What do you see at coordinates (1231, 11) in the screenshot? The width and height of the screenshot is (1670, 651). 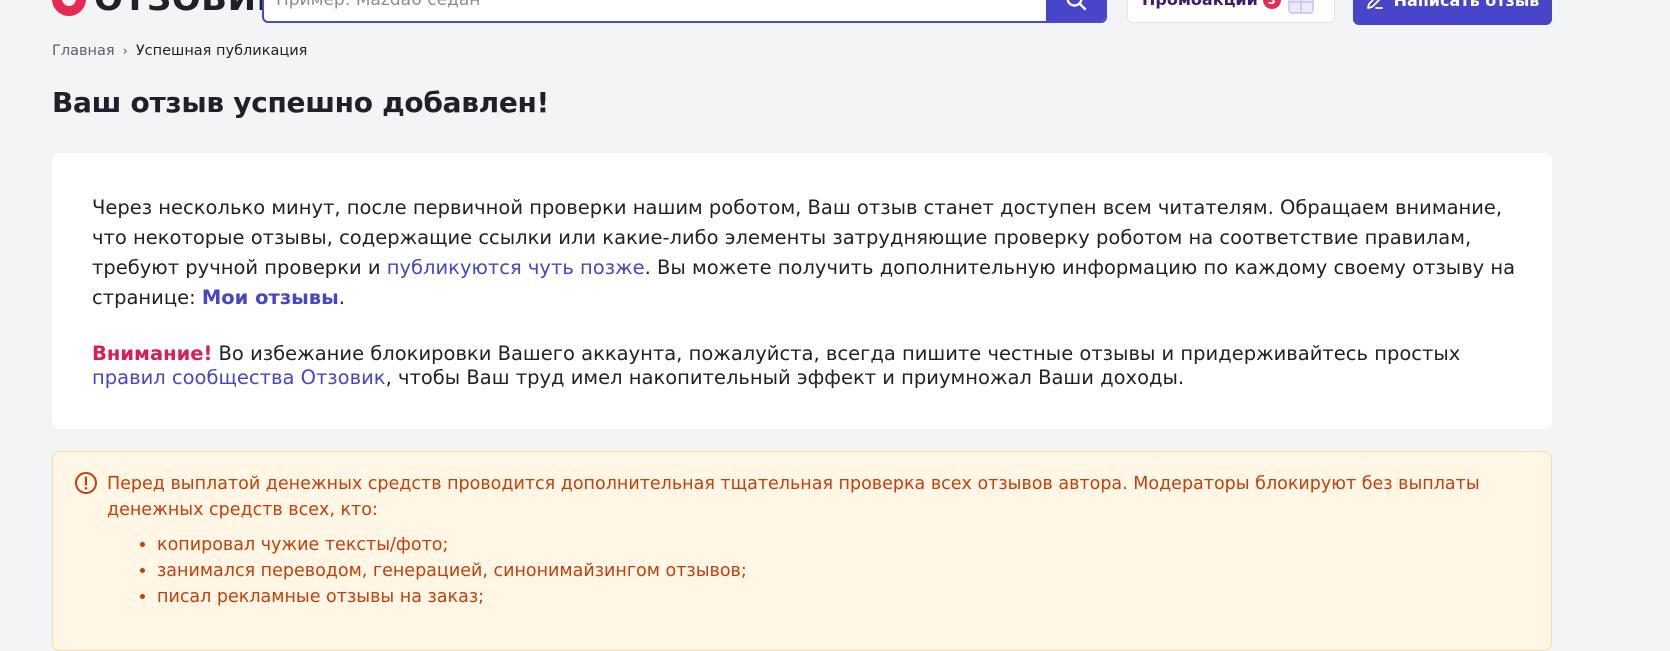 I see `promo-button: Промоакции 3` at bounding box center [1231, 11].